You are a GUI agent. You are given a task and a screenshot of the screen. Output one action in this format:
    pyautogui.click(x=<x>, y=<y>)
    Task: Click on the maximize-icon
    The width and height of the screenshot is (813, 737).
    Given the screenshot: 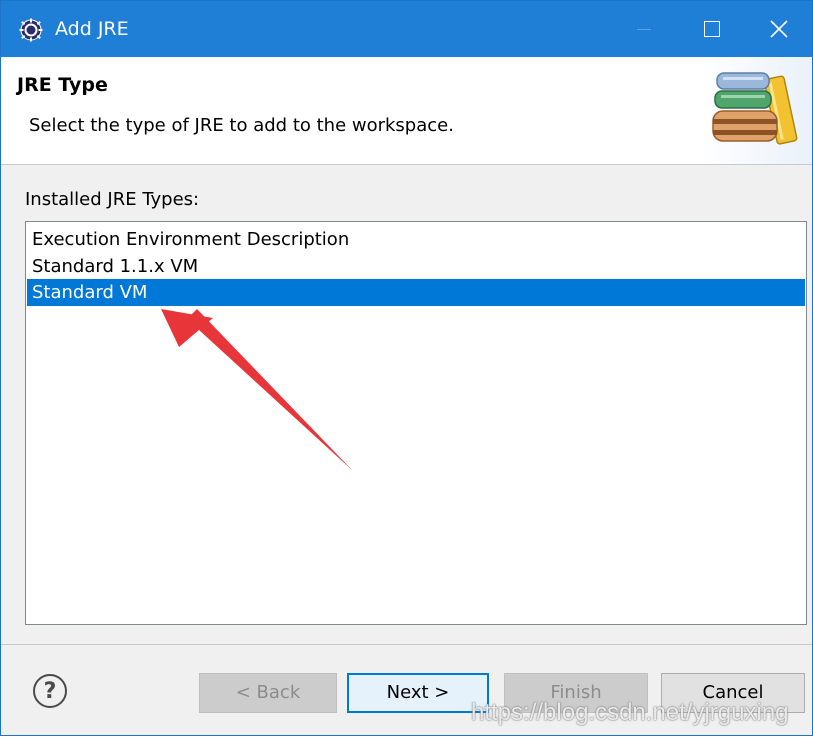 What is the action you would take?
    pyautogui.click(x=712, y=29)
    